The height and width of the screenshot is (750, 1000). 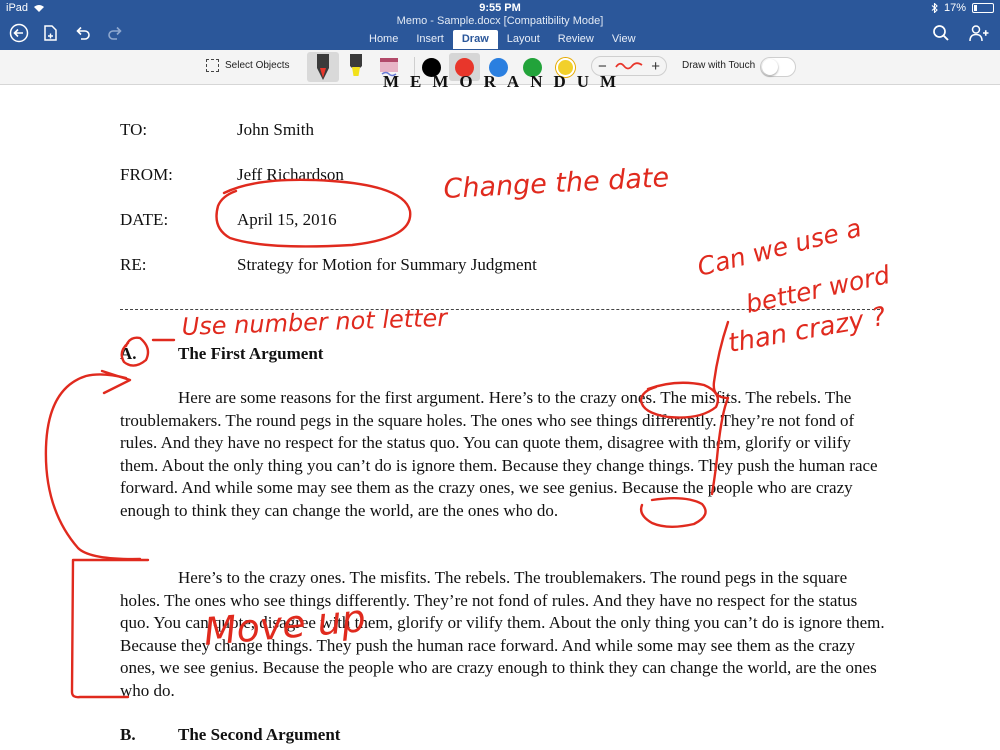 What do you see at coordinates (960, 33) in the screenshot?
I see `right-toolbar` at bounding box center [960, 33].